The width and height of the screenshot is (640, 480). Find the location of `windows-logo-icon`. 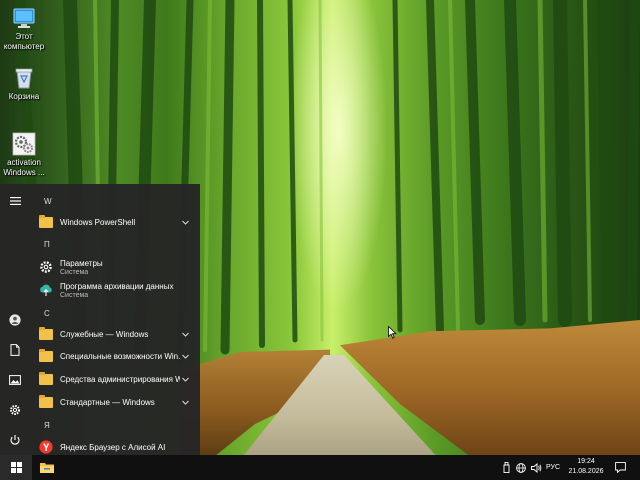

windows-logo-icon is located at coordinates (16, 467).